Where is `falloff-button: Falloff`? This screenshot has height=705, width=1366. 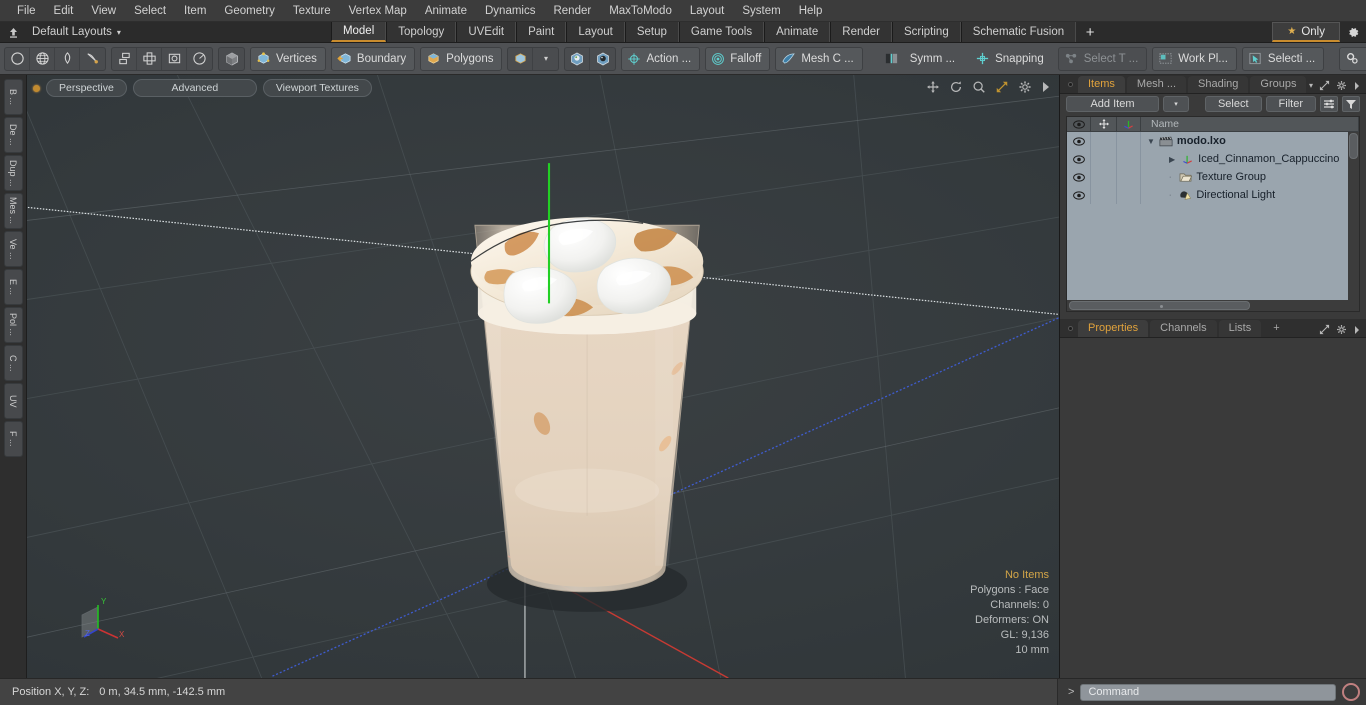
falloff-button: Falloff is located at coordinates (738, 58).